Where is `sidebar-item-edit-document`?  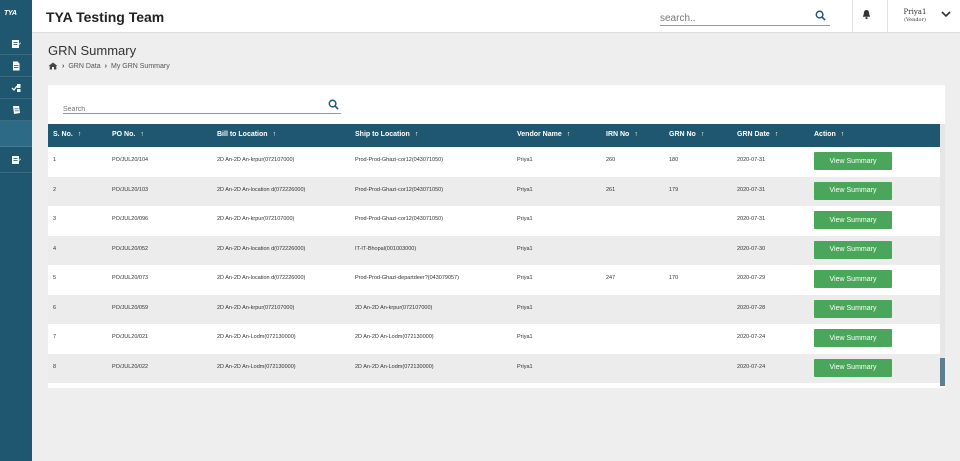
sidebar-item-edit-document is located at coordinates (16, 44).